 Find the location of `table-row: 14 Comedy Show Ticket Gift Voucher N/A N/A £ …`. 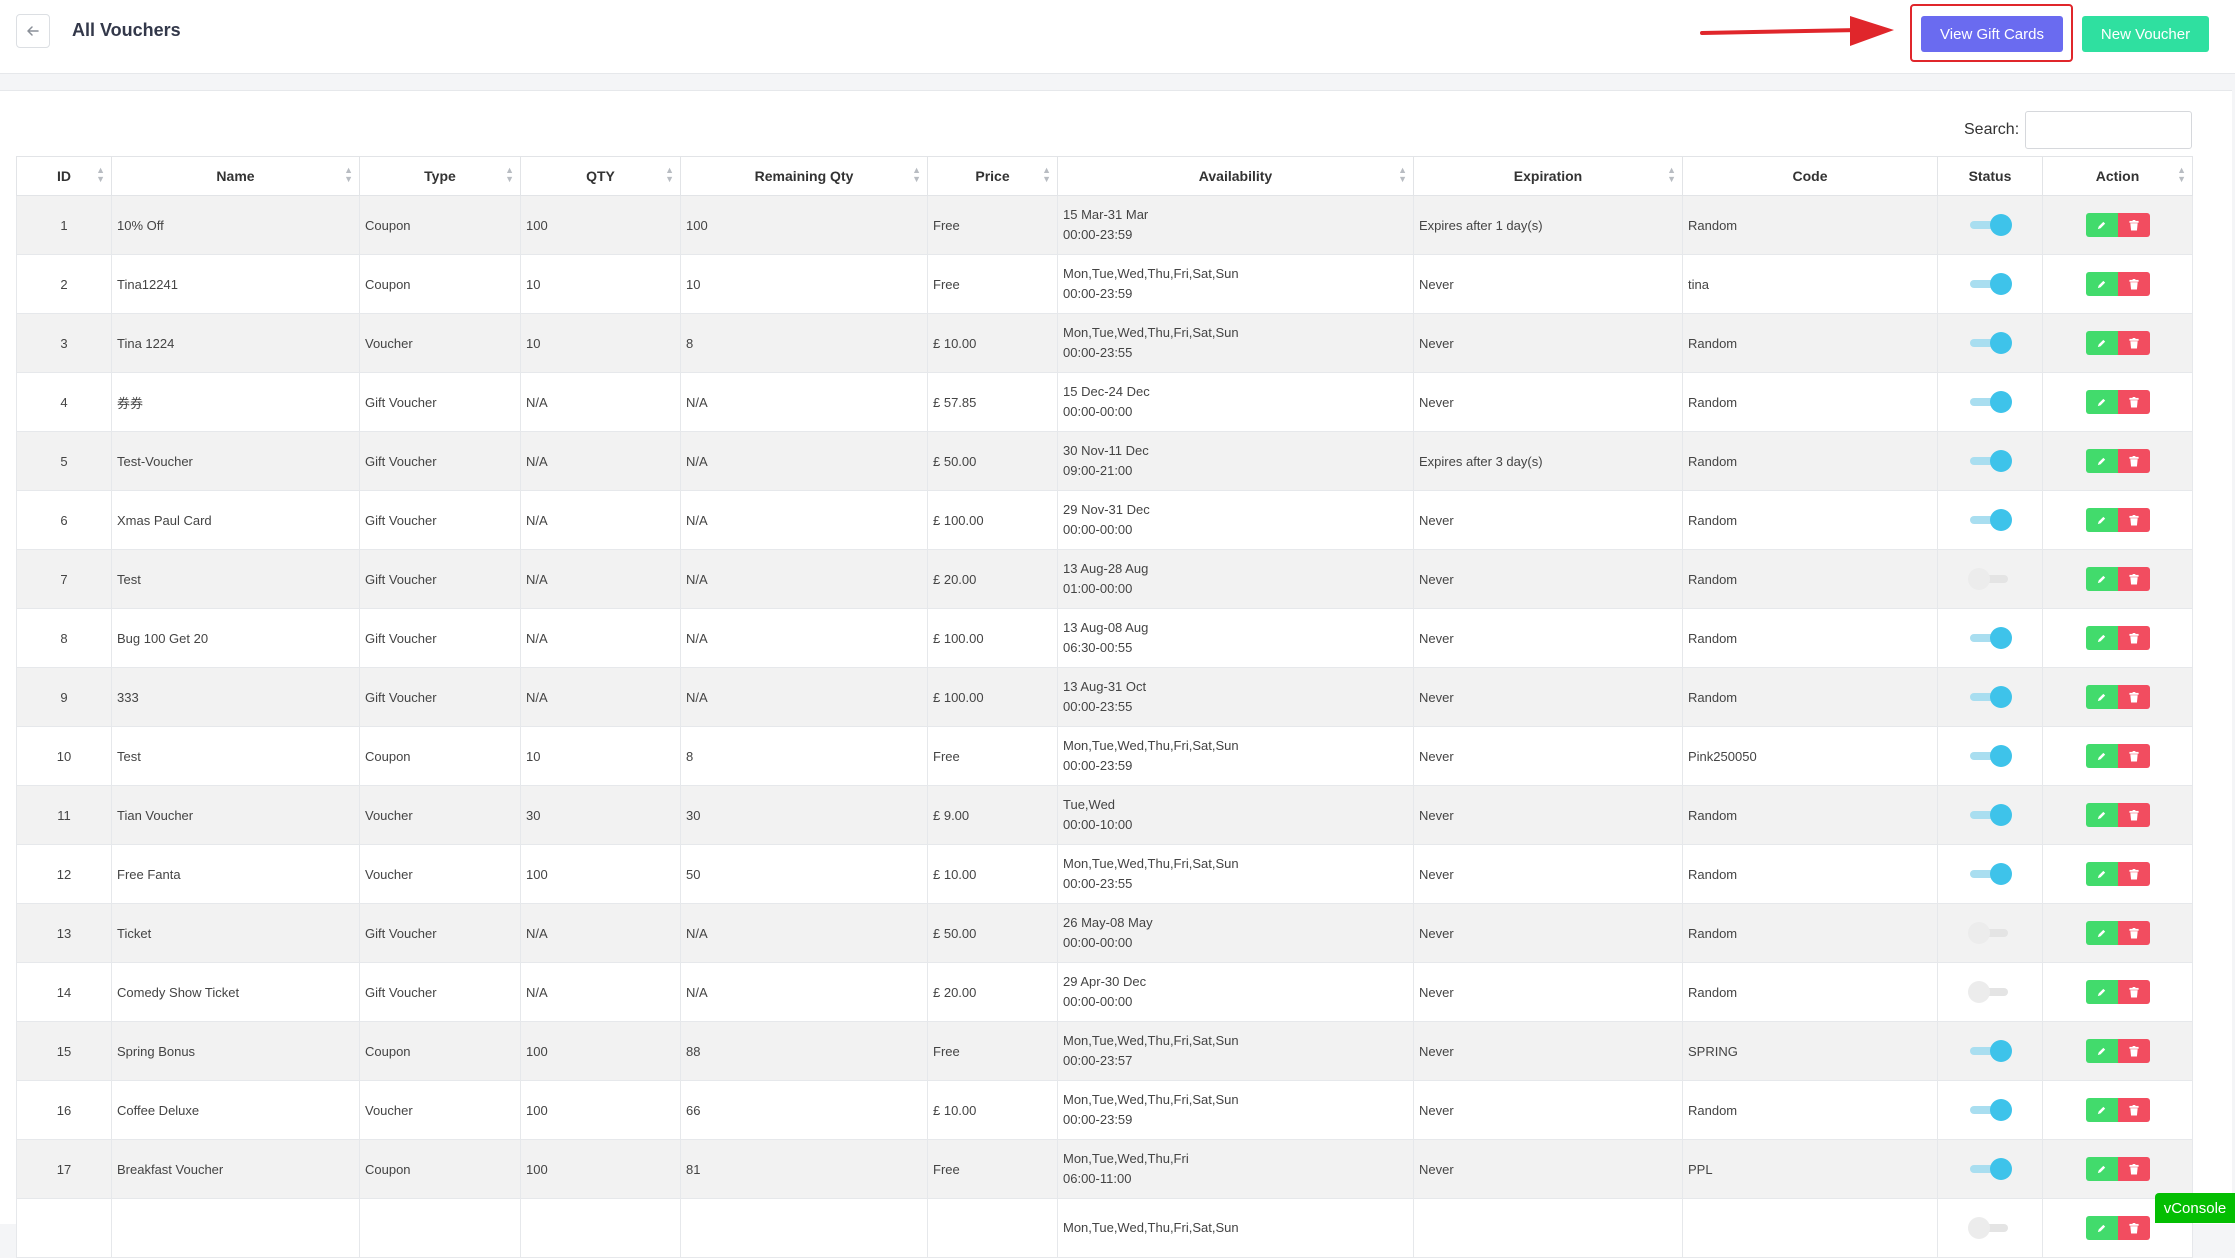

table-row: 14 Comedy Show Ticket Gift Voucher N/A N/A £ … is located at coordinates (1104, 992).